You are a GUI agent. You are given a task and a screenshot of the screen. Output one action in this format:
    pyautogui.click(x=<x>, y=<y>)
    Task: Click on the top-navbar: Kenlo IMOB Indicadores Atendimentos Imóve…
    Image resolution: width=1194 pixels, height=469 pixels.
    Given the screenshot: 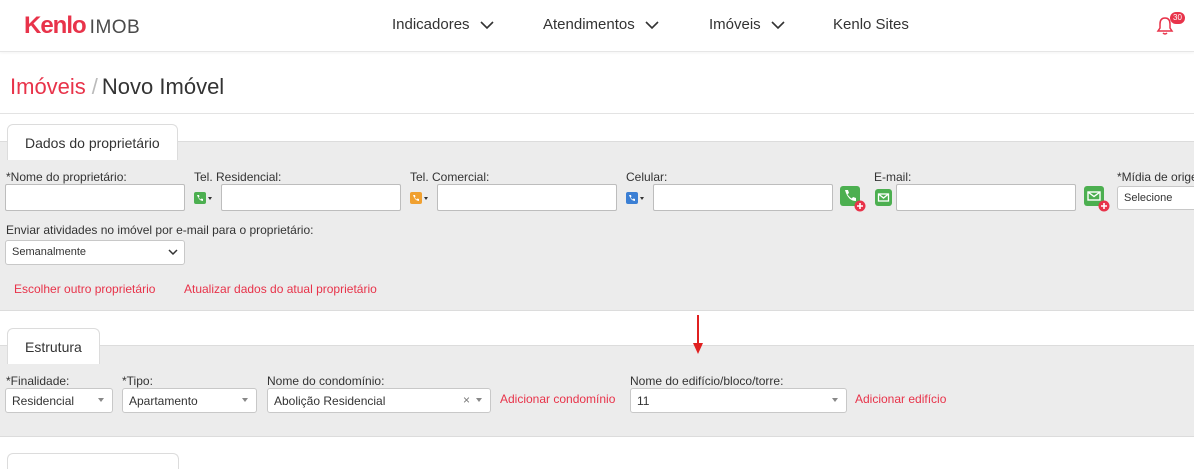 What is the action you would take?
    pyautogui.click(x=597, y=26)
    